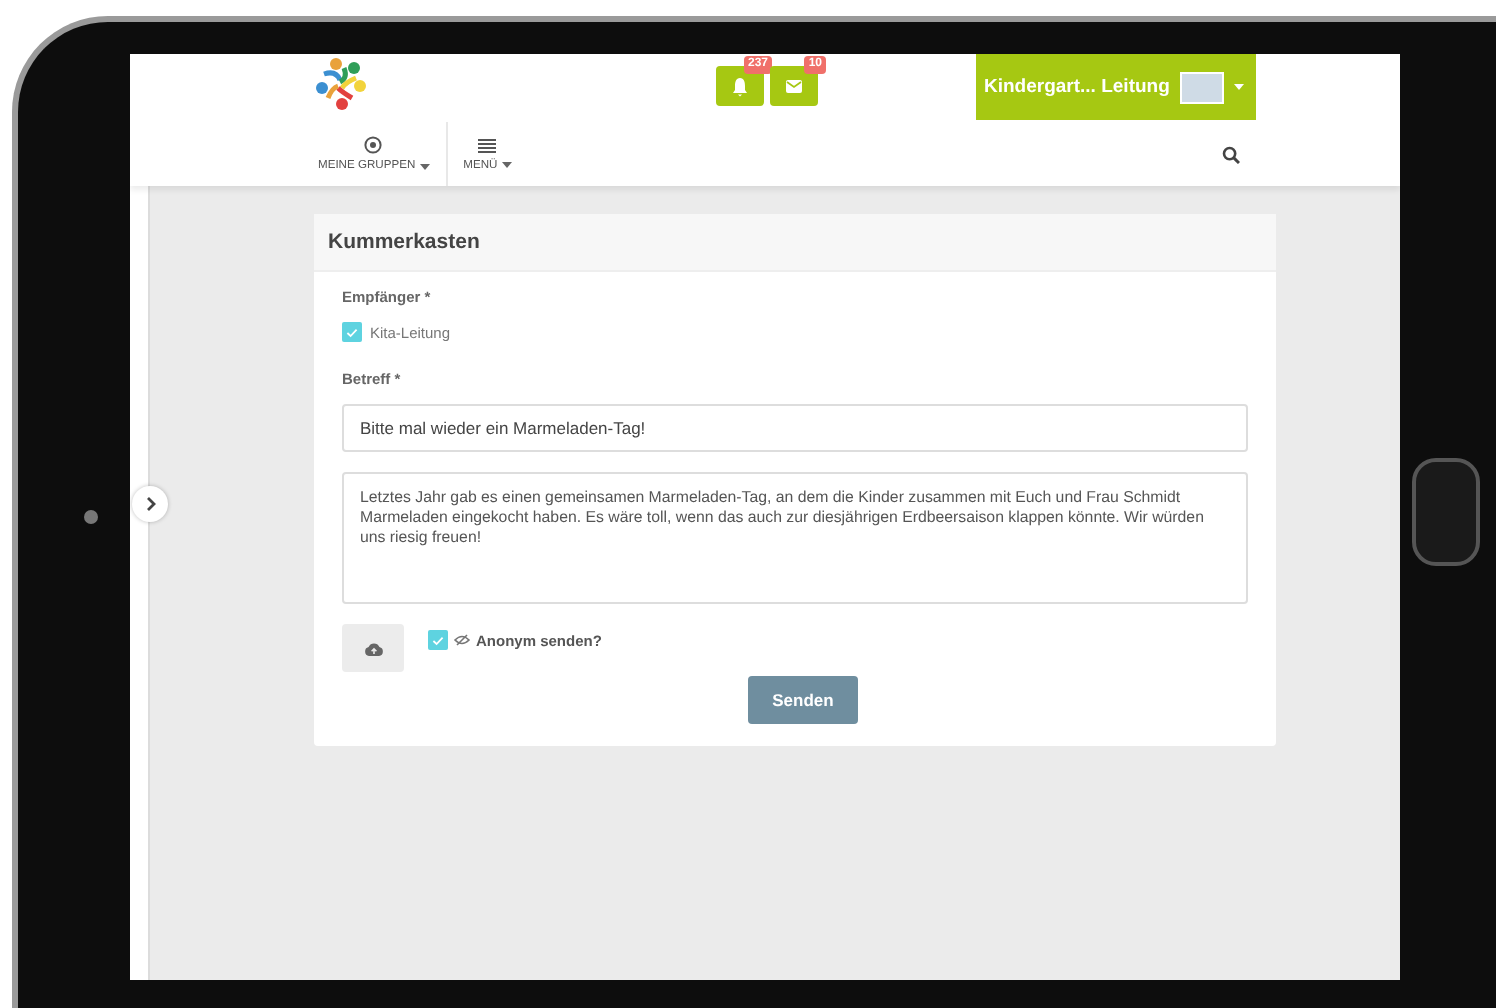  What do you see at coordinates (795, 428) in the screenshot?
I see `subject-field: Bitte mal wieder ein Marmeladen-Tag!` at bounding box center [795, 428].